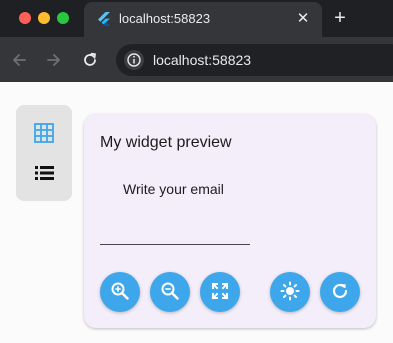 The image size is (393, 343). I want to click on brightness-icon, so click(290, 292).